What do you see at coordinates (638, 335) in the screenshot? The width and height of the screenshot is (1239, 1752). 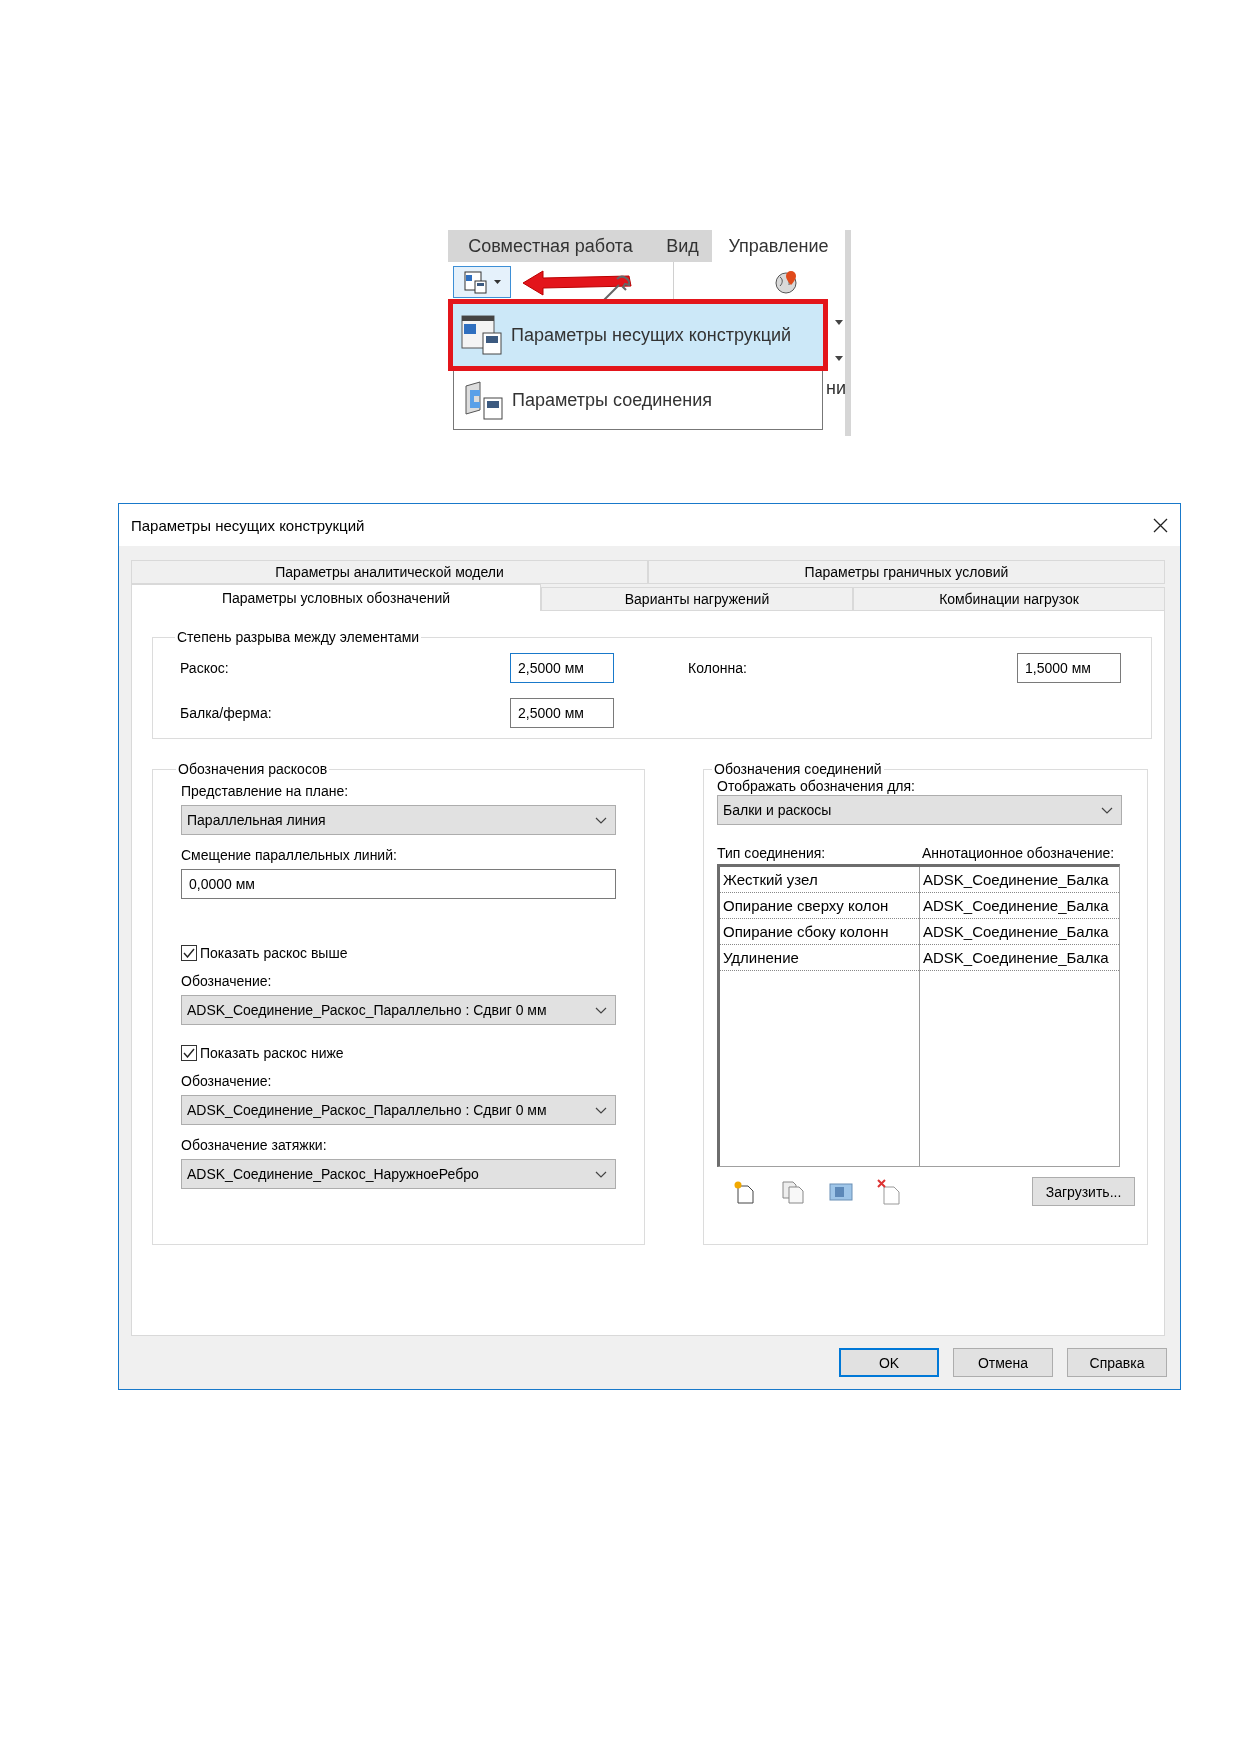 I see `menu-item: Параметры несущих конструкций` at bounding box center [638, 335].